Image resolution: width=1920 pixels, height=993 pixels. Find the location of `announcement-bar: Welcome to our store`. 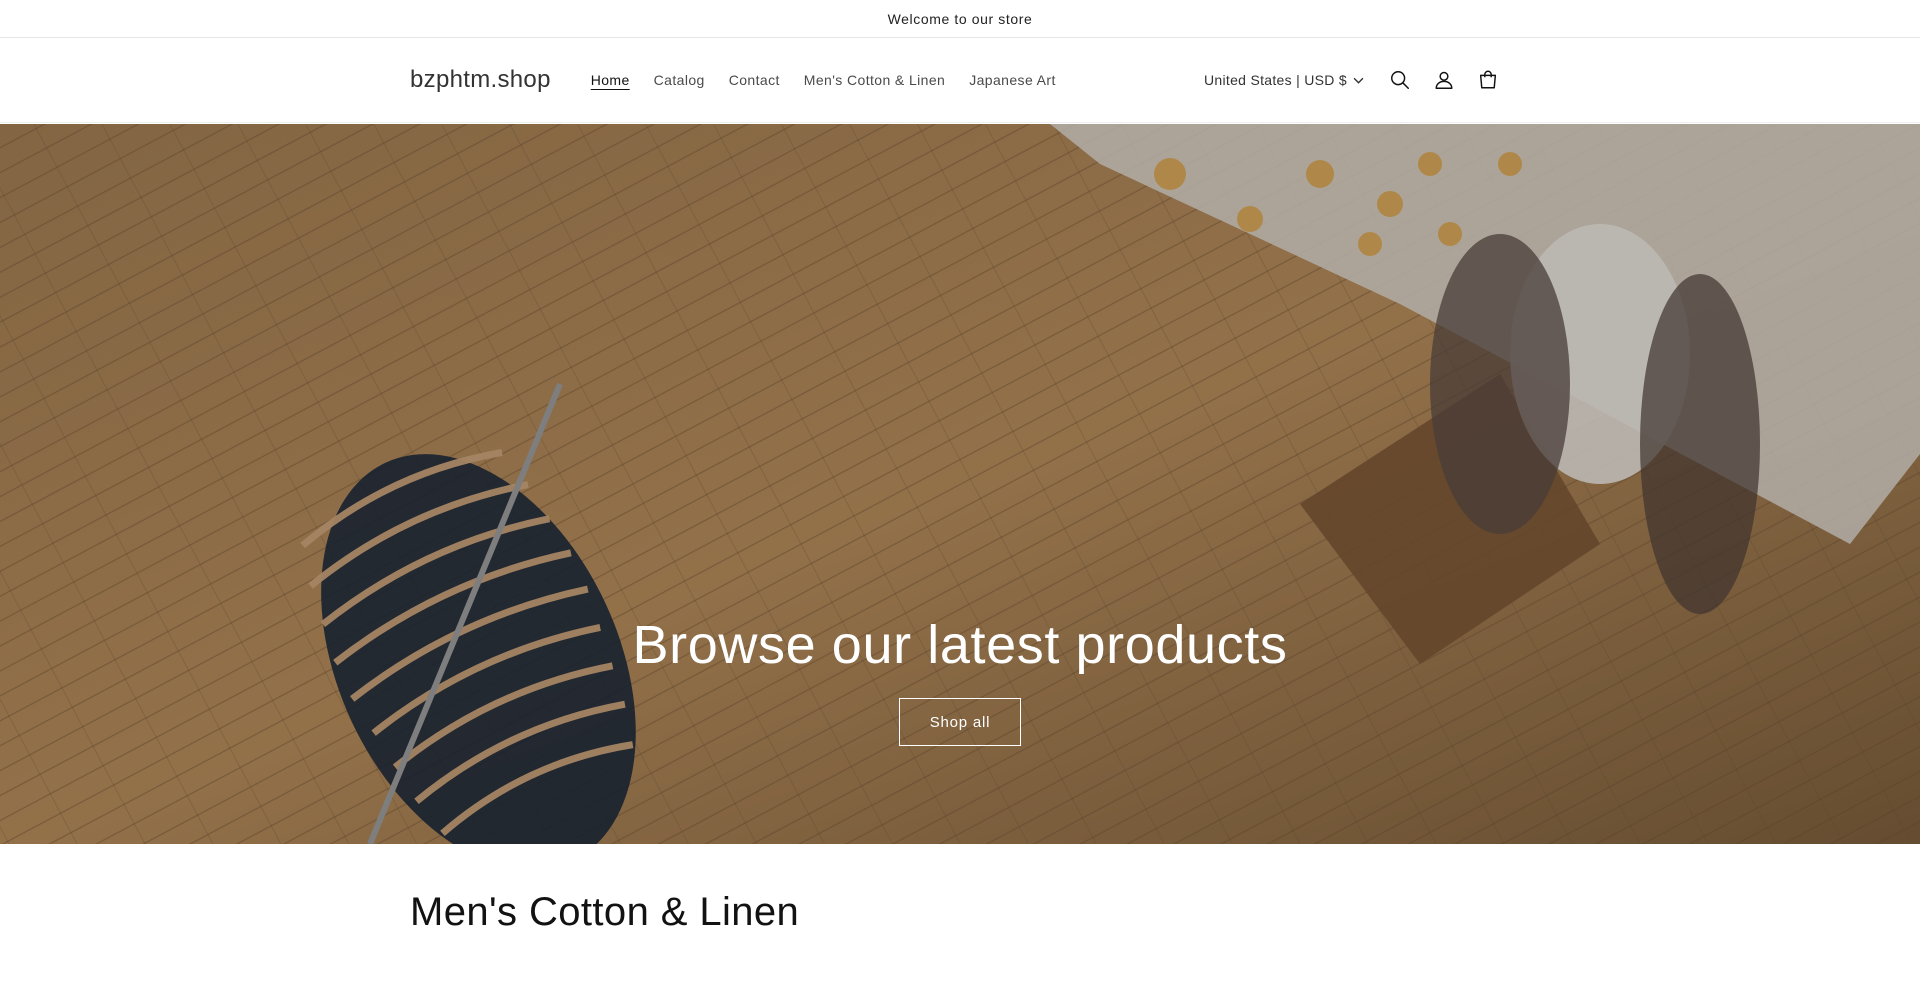

announcement-bar: Welcome to our store is located at coordinates (960, 19).